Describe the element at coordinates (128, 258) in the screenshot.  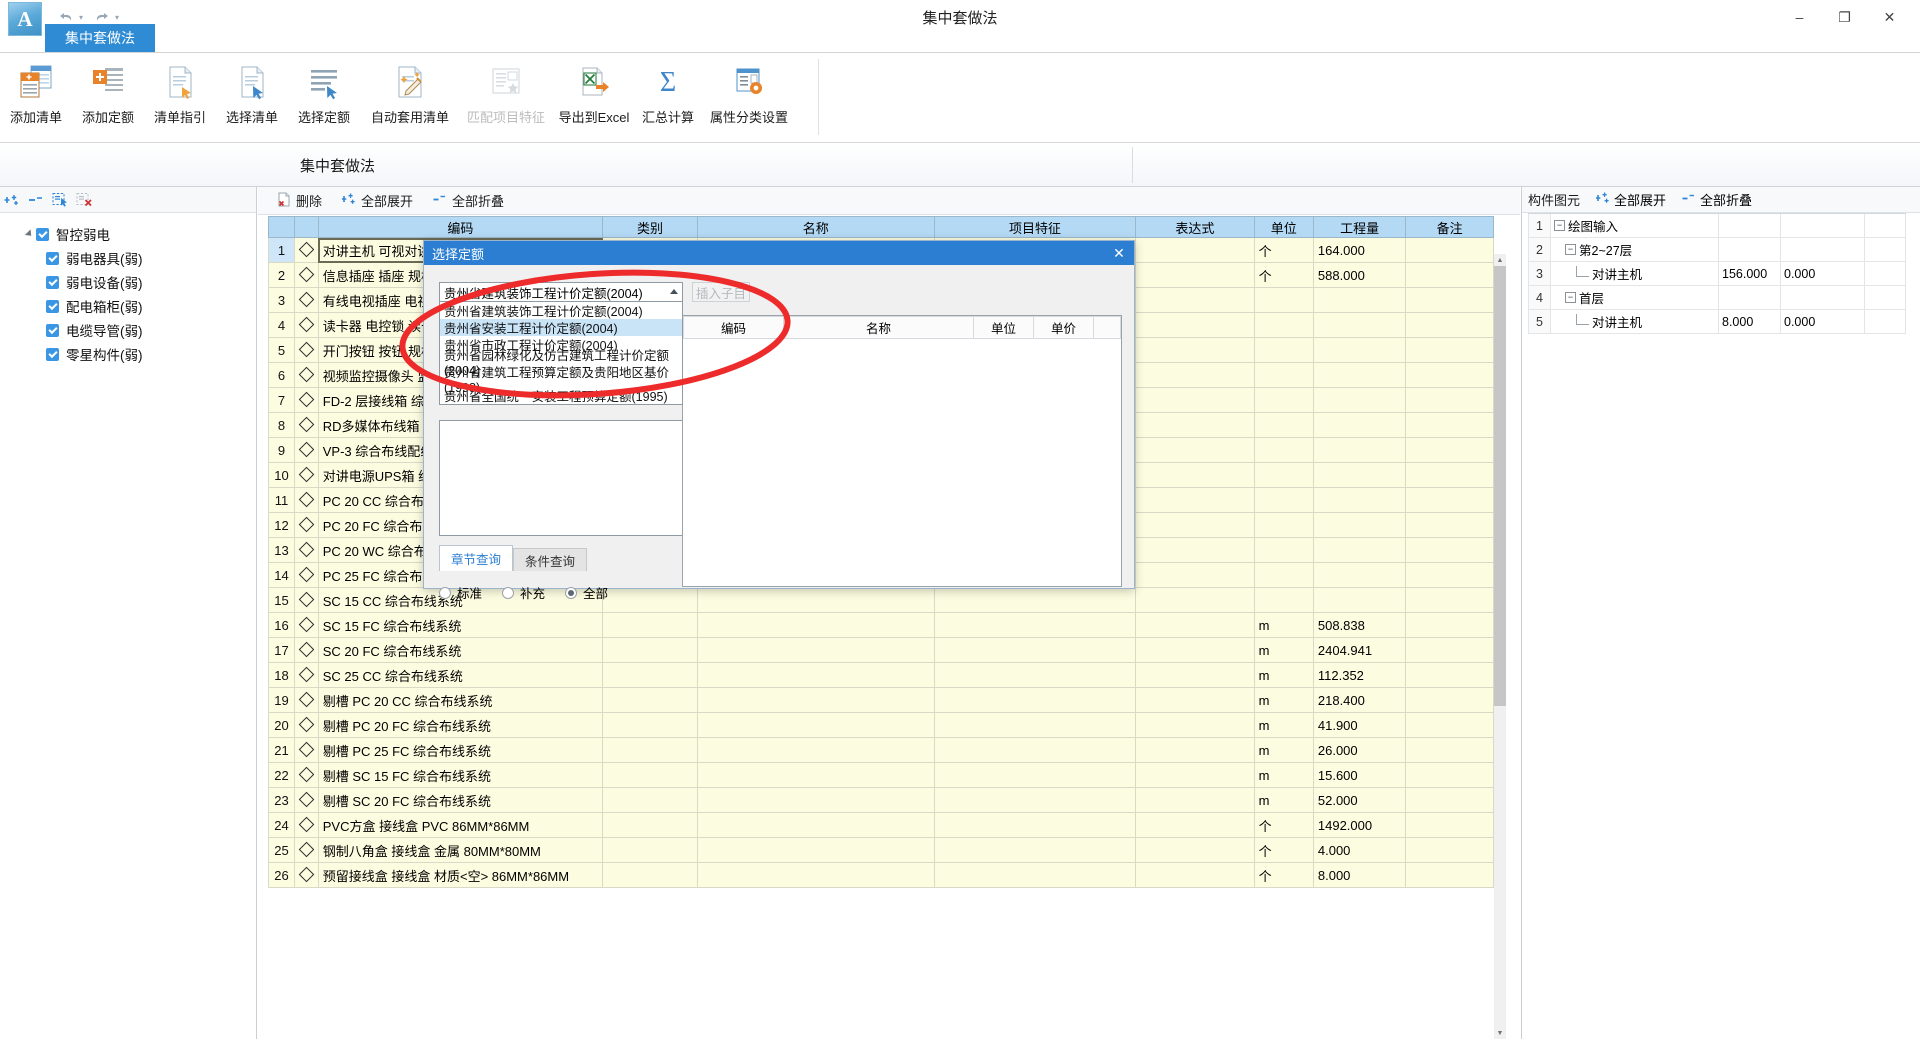
I see `tree-node-child: 弱电器具(弱)` at that location.